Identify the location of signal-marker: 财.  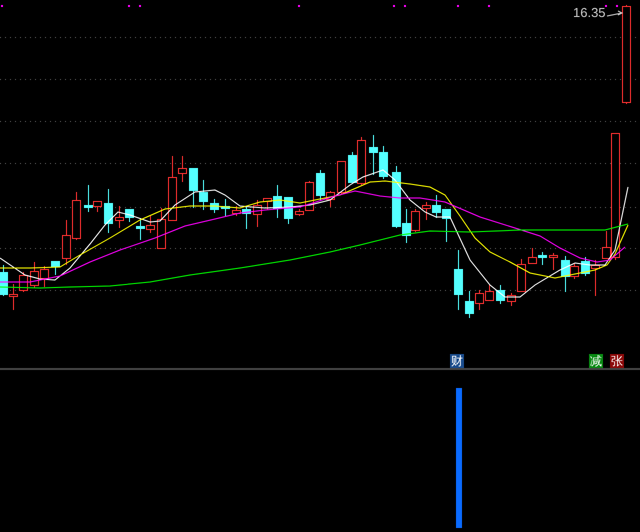
(457, 361).